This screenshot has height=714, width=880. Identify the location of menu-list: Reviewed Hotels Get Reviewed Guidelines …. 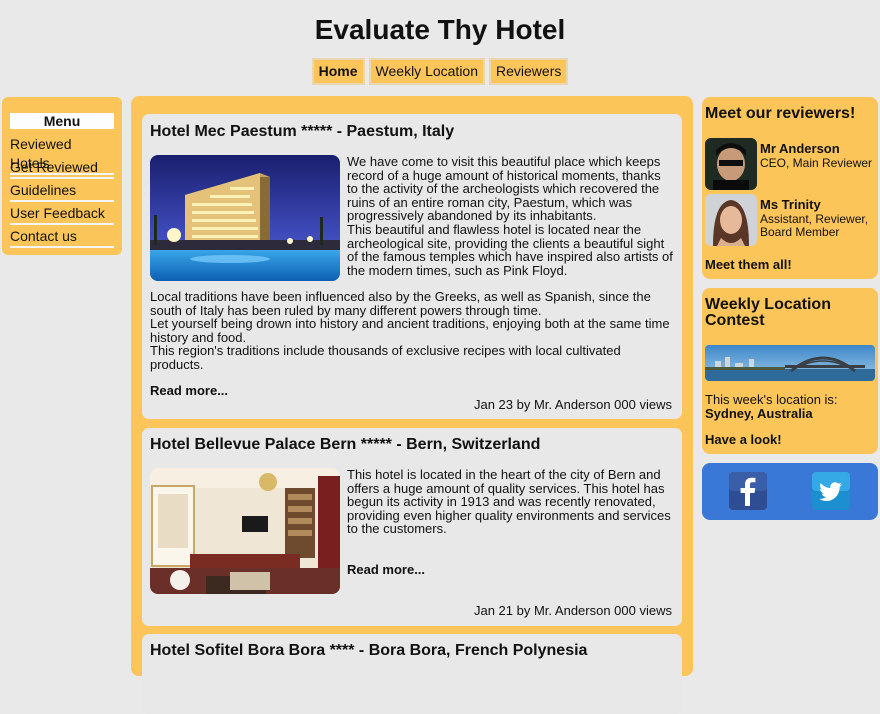
(62, 192).